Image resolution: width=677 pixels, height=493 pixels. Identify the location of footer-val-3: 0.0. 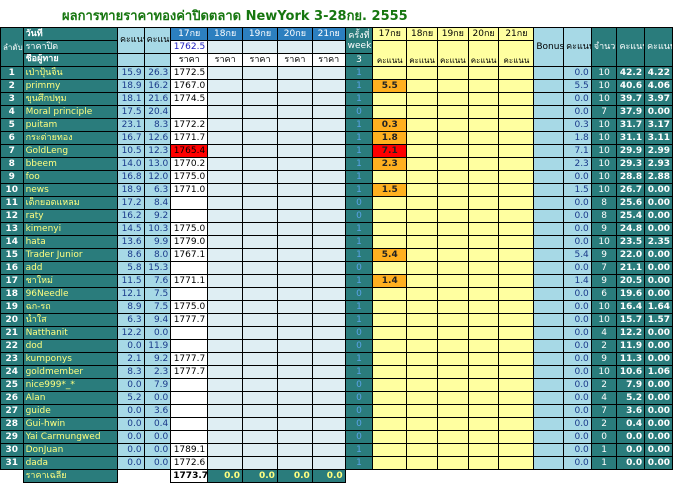
(294, 476).